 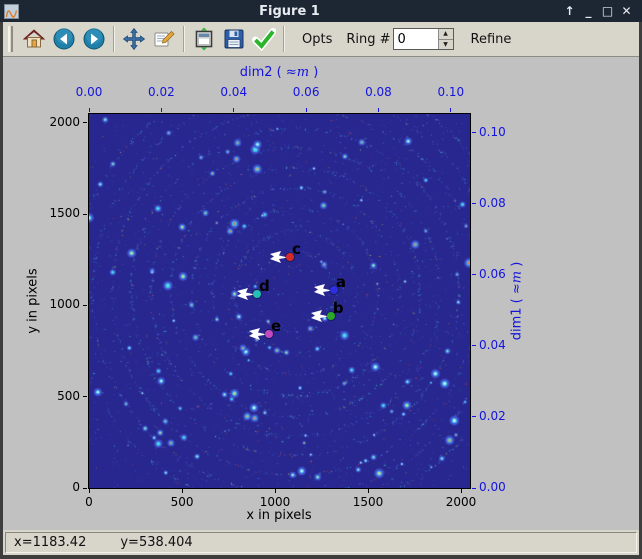 I want to click on ring-number-label: Ring #, so click(x=368, y=39).